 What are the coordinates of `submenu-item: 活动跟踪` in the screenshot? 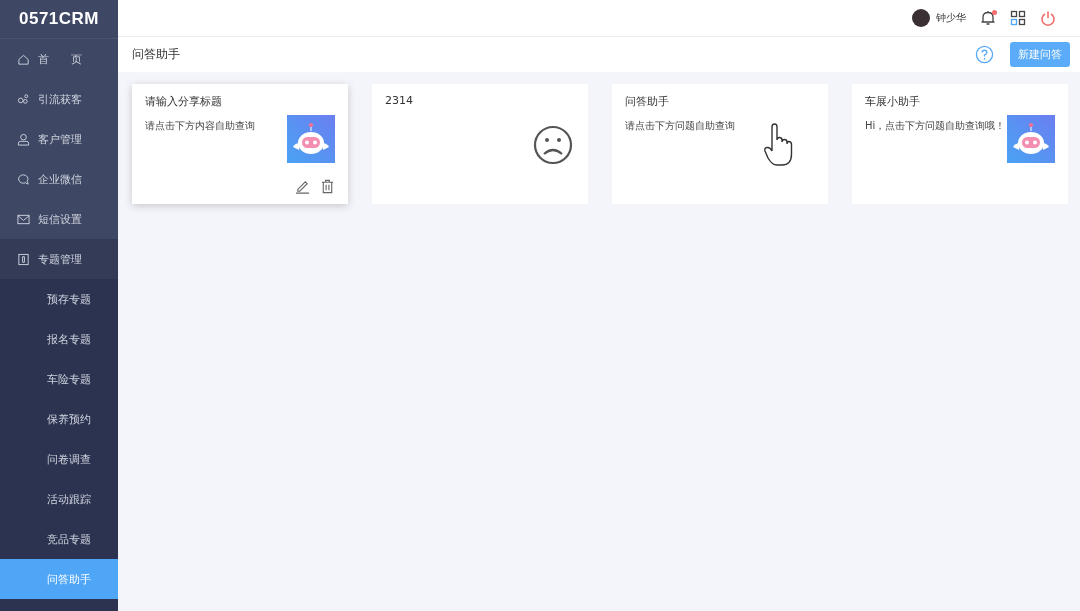 It's located at (59, 499).